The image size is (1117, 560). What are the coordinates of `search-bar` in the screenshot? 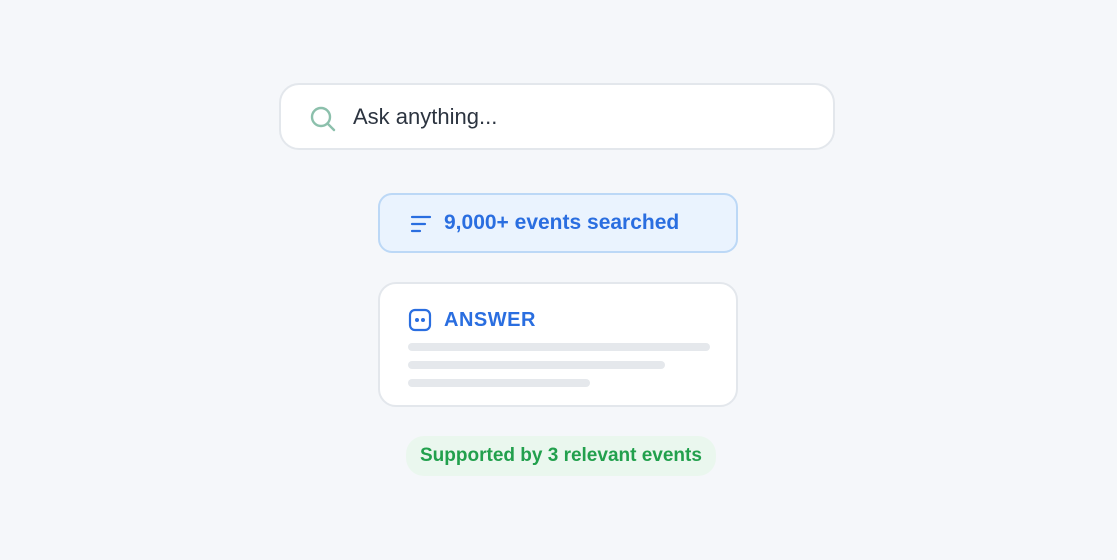 It's located at (557, 116).